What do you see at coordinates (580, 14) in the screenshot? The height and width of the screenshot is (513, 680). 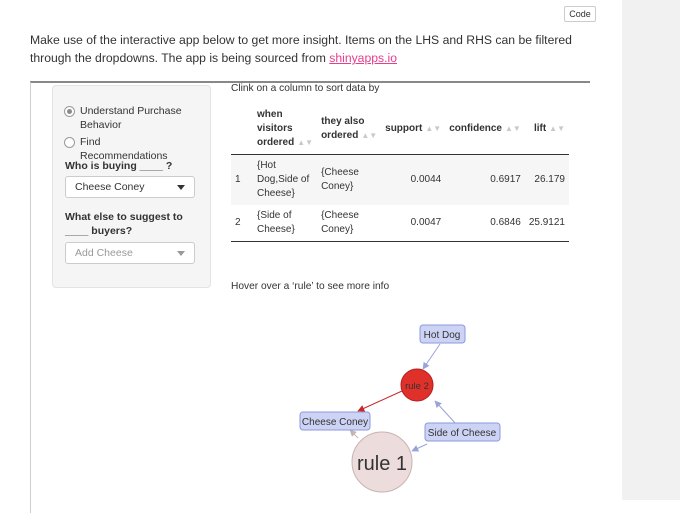 I see `code-button: Code` at bounding box center [580, 14].